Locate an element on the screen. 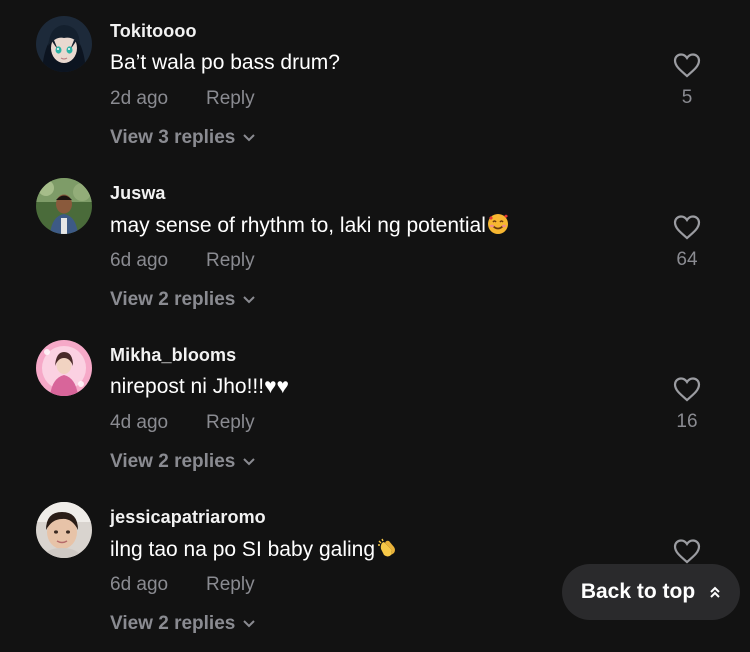 Image resolution: width=750 pixels, height=652 pixels. like-count: 16 is located at coordinates (687, 421).